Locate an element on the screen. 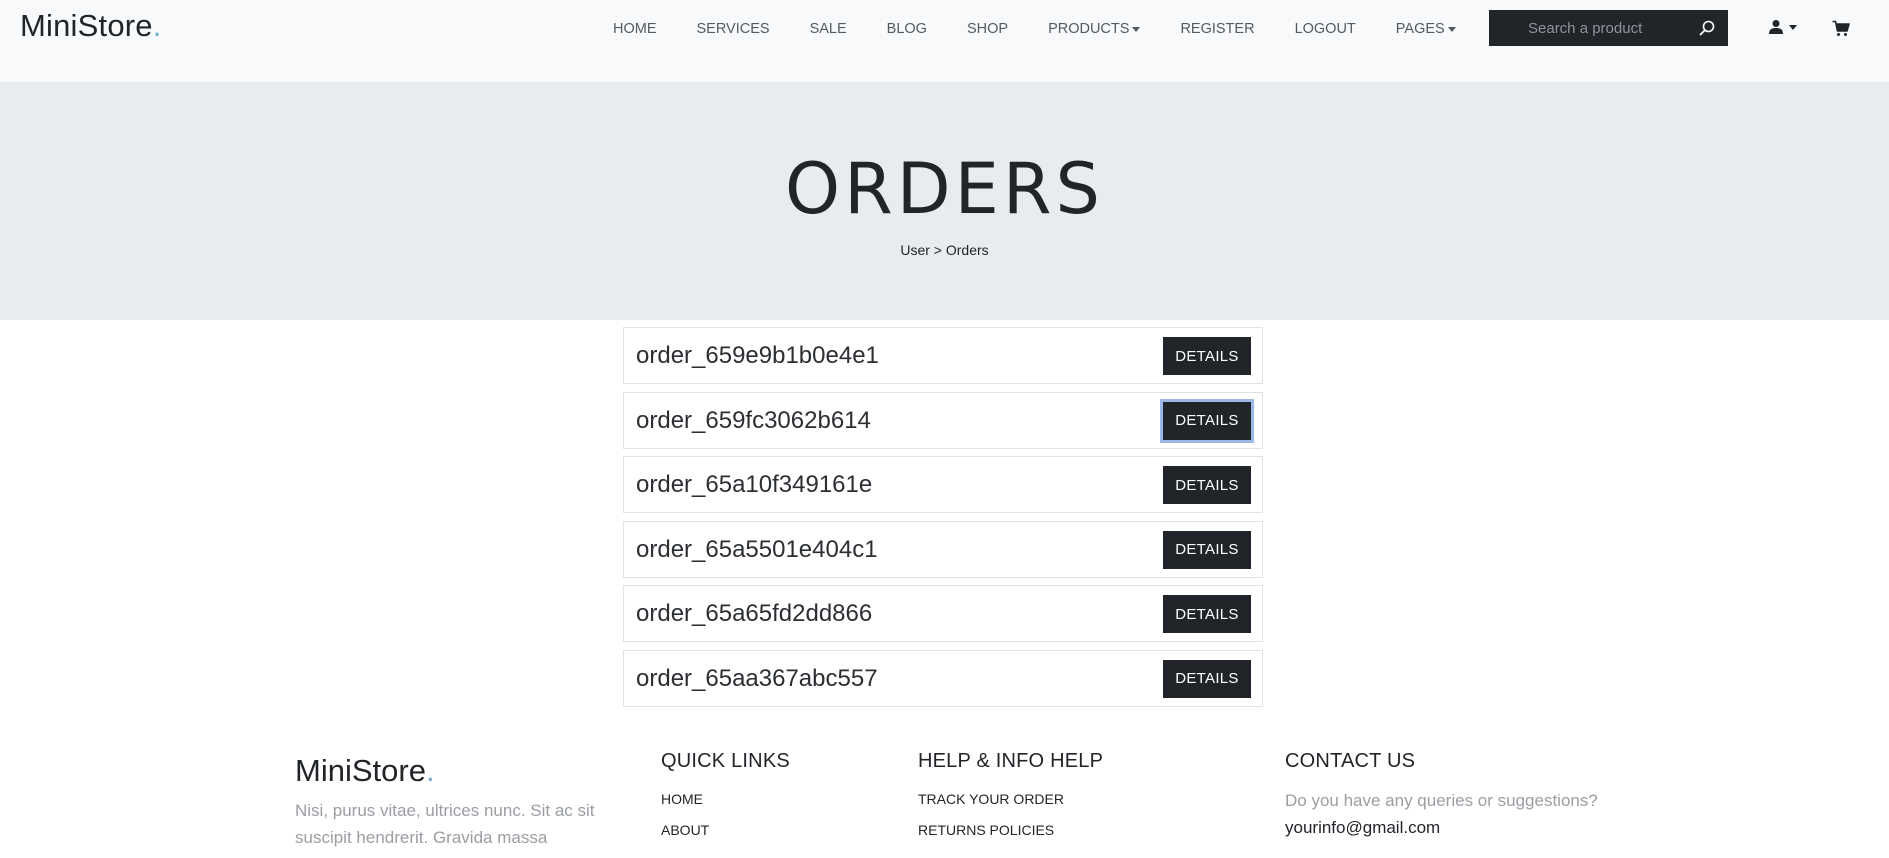 Image resolution: width=1889 pixels, height=858 pixels. user-menu-dropdown is located at coordinates (1782, 27).